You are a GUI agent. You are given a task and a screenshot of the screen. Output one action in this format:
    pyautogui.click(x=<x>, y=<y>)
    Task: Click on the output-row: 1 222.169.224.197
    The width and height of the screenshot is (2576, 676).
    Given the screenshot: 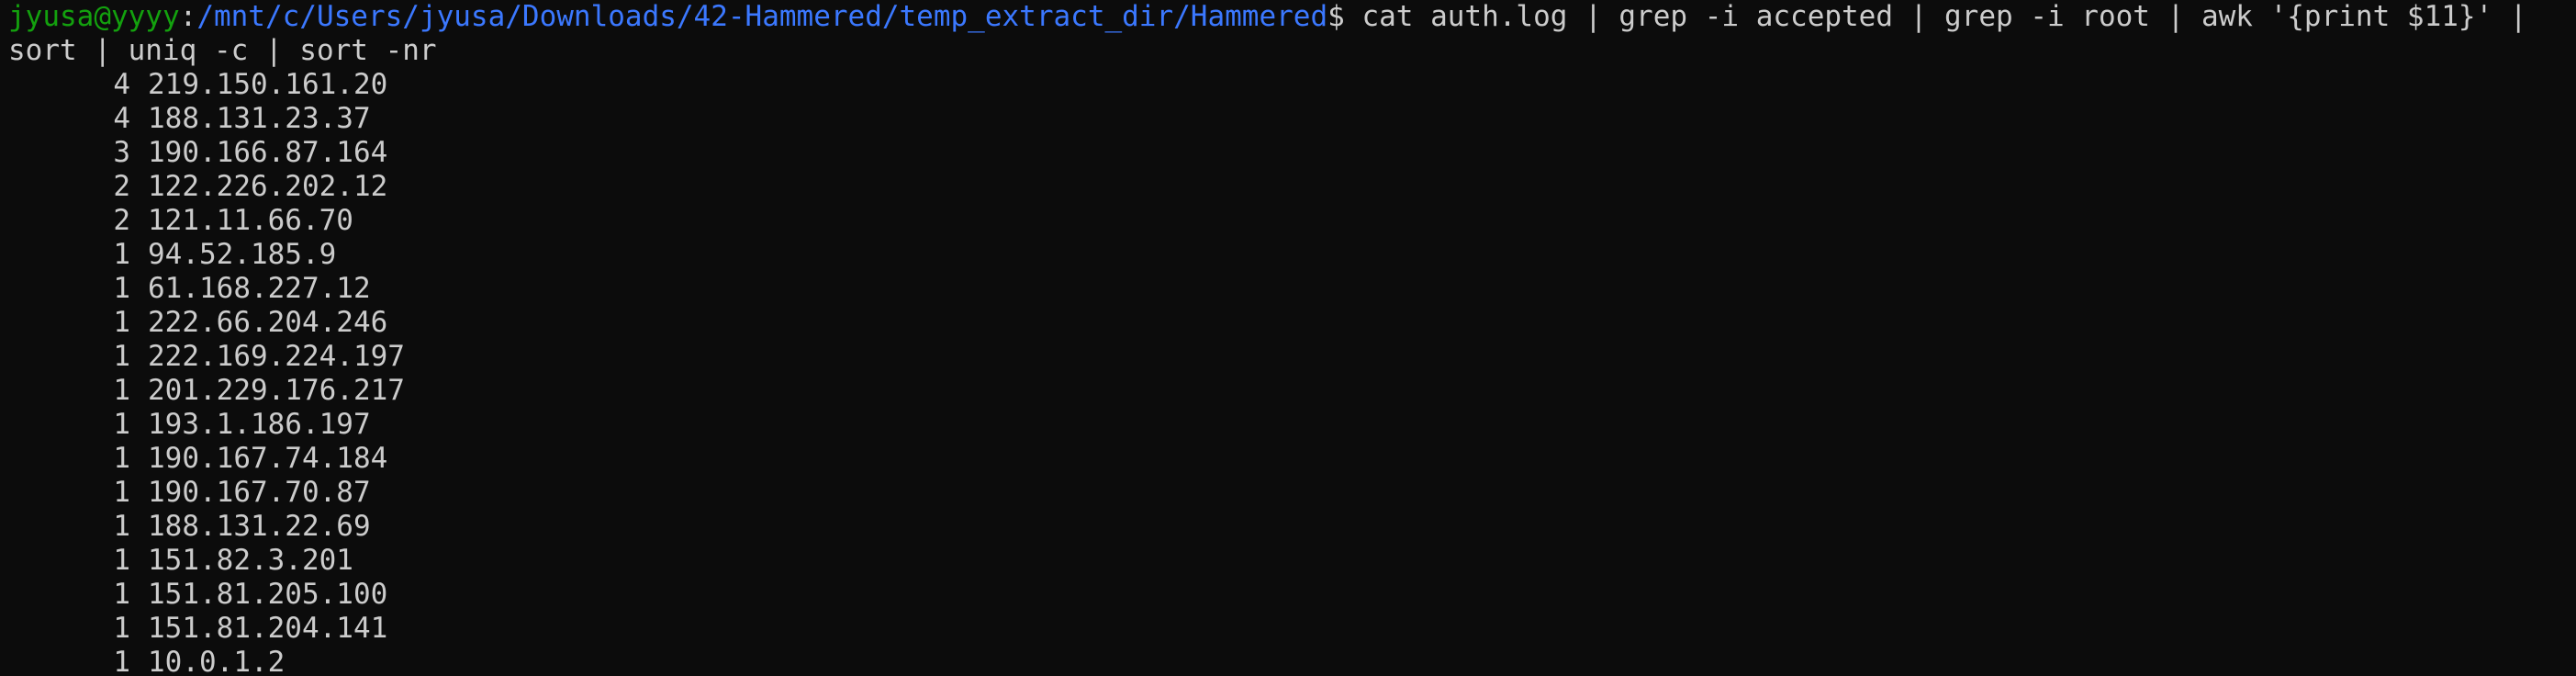 What is the action you would take?
    pyautogui.click(x=1292, y=357)
    